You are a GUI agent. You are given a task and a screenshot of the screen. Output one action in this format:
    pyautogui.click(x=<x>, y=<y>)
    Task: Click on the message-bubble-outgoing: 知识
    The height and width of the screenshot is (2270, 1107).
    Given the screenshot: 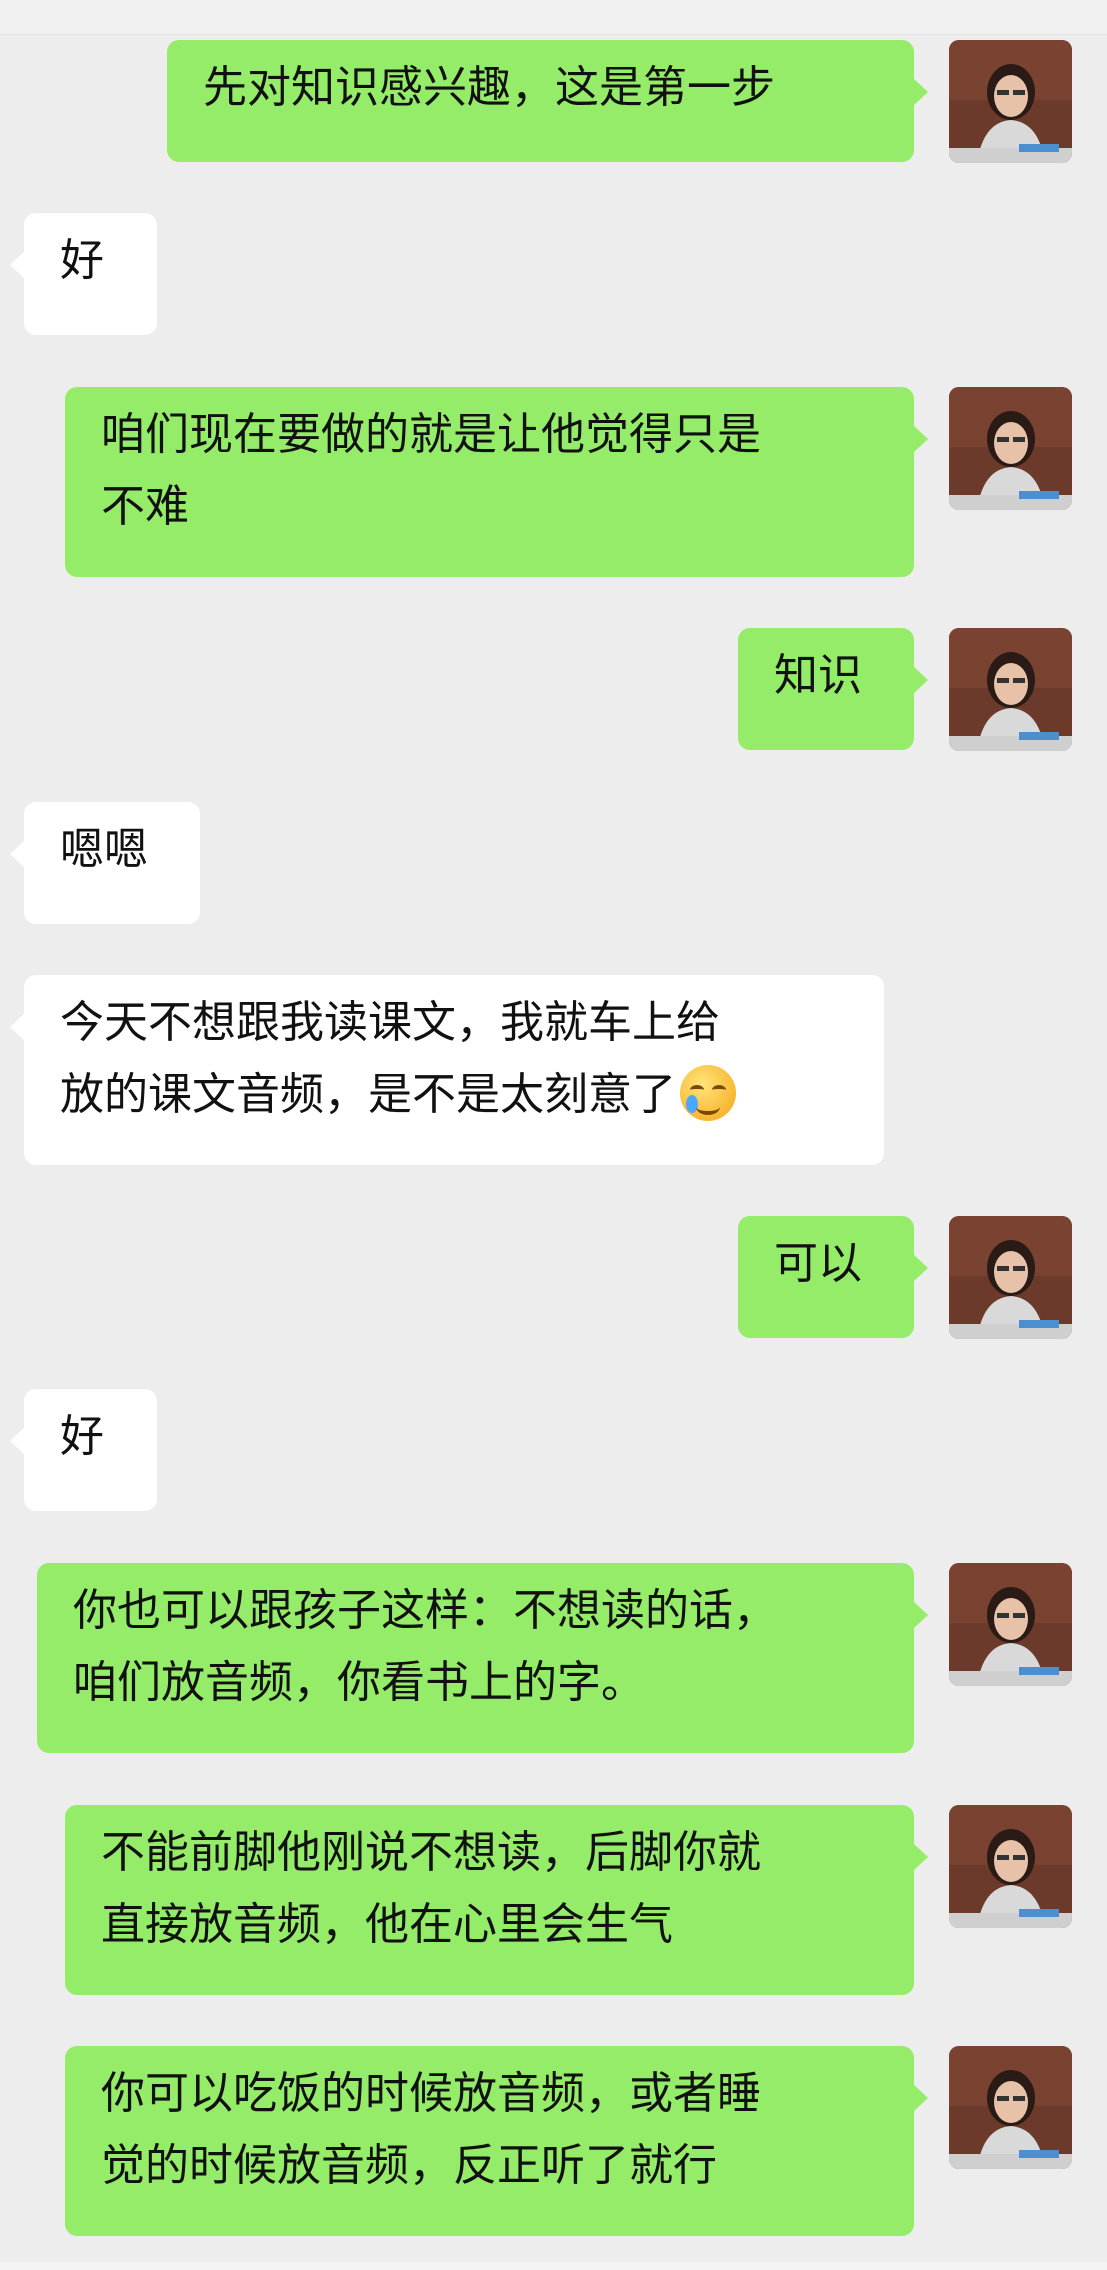 What is the action you would take?
    pyautogui.click(x=833, y=689)
    